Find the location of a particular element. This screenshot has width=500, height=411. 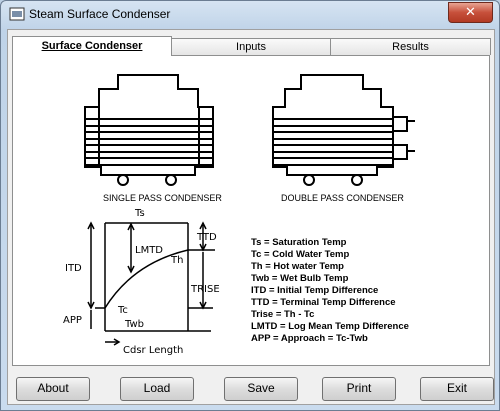

button-bar: About Load Save Print Exit is located at coordinates (254, 386).